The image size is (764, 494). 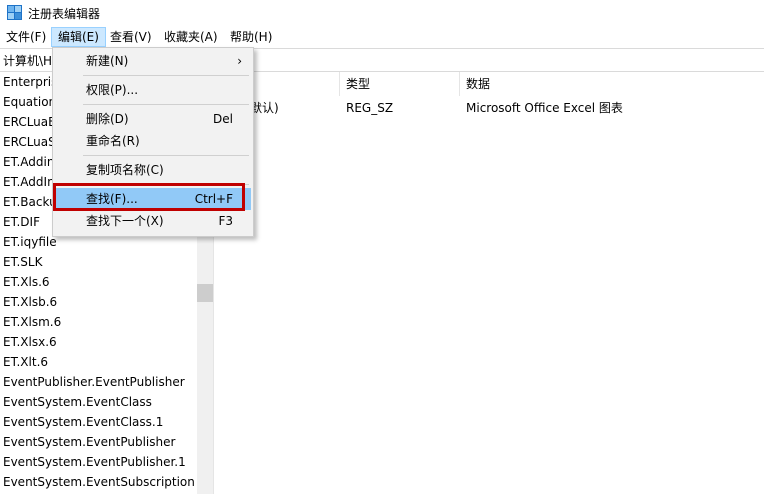 What do you see at coordinates (239, 61) in the screenshot?
I see `submenu-arrow-icon: ›` at bounding box center [239, 61].